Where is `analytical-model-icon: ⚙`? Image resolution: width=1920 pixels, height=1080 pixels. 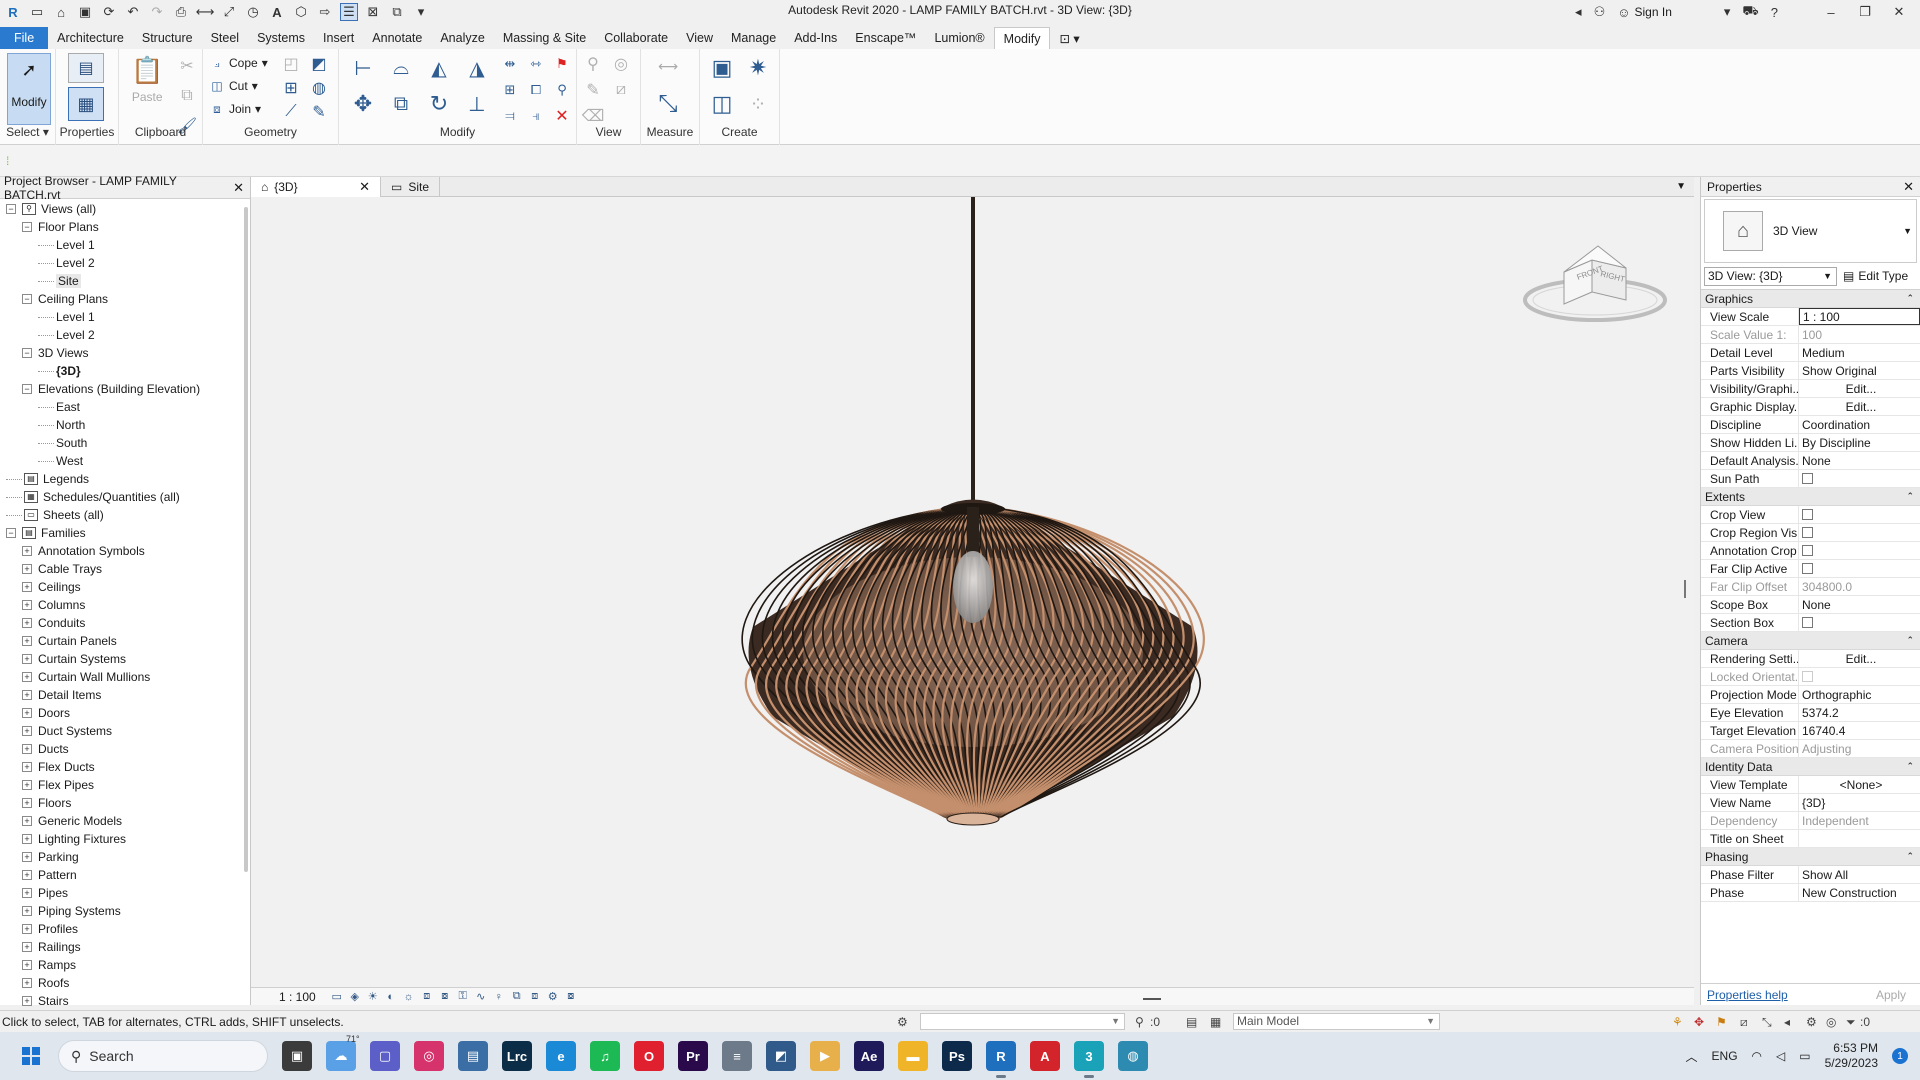 analytical-model-icon: ⚙ is located at coordinates (553, 996).